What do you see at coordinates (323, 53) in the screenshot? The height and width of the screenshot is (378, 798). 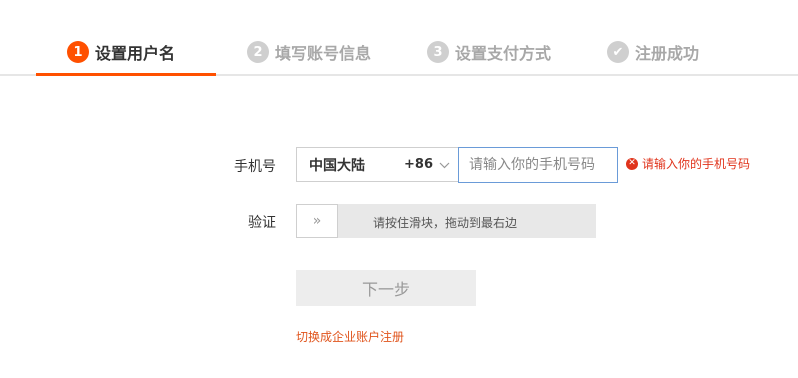 I see `step-label: 填写账号信息` at bounding box center [323, 53].